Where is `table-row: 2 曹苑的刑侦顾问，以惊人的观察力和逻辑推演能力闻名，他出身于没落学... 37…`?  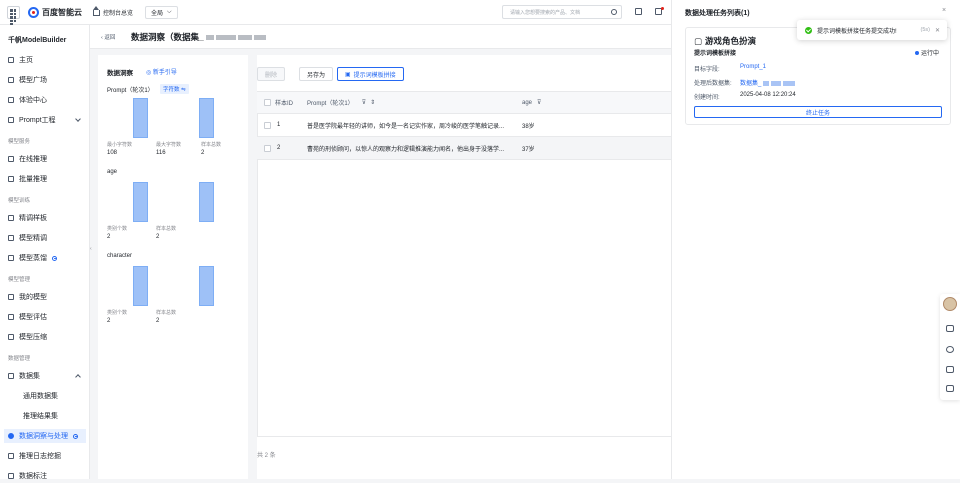 table-row: 2 曹苑的刑侦顾问，以惊人的观察力和逻辑推演能力闻名，他出身于没落学... 37… is located at coordinates (464, 148).